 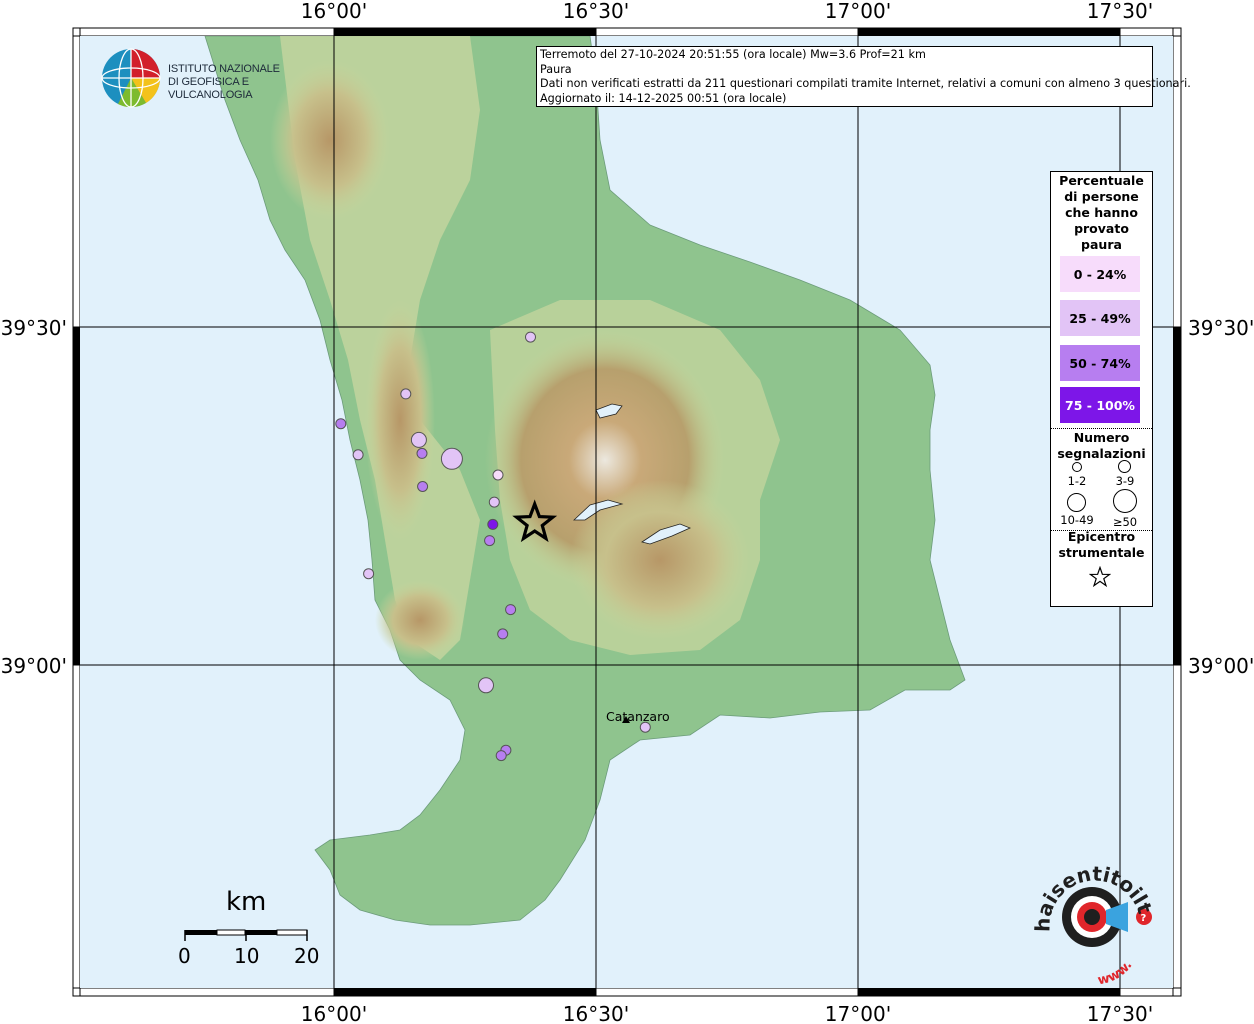 I want to click on size-circle-large, so click(x=1076, y=502).